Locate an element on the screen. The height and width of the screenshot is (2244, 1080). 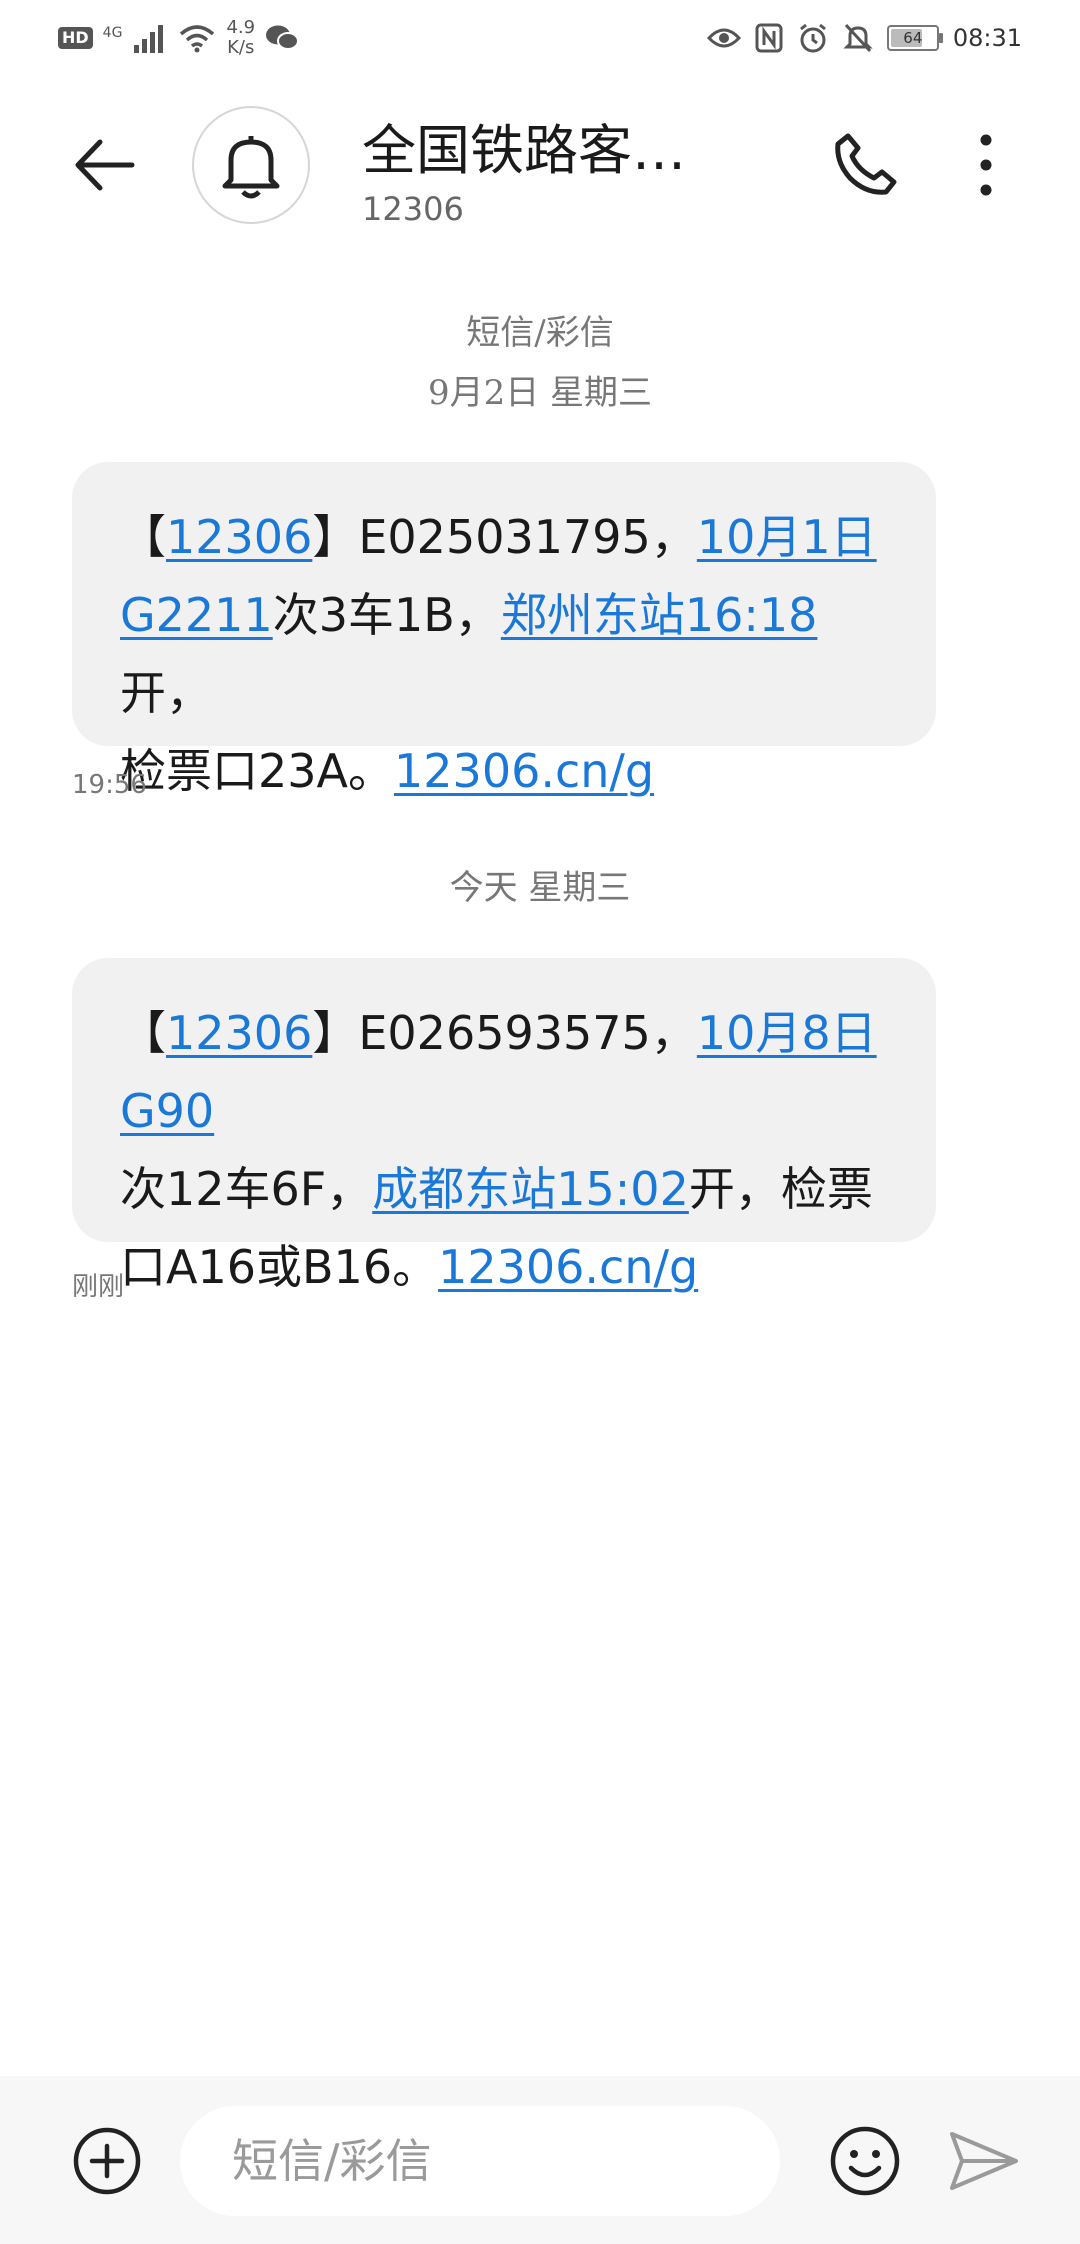
send-icon is located at coordinates (984, 2161).